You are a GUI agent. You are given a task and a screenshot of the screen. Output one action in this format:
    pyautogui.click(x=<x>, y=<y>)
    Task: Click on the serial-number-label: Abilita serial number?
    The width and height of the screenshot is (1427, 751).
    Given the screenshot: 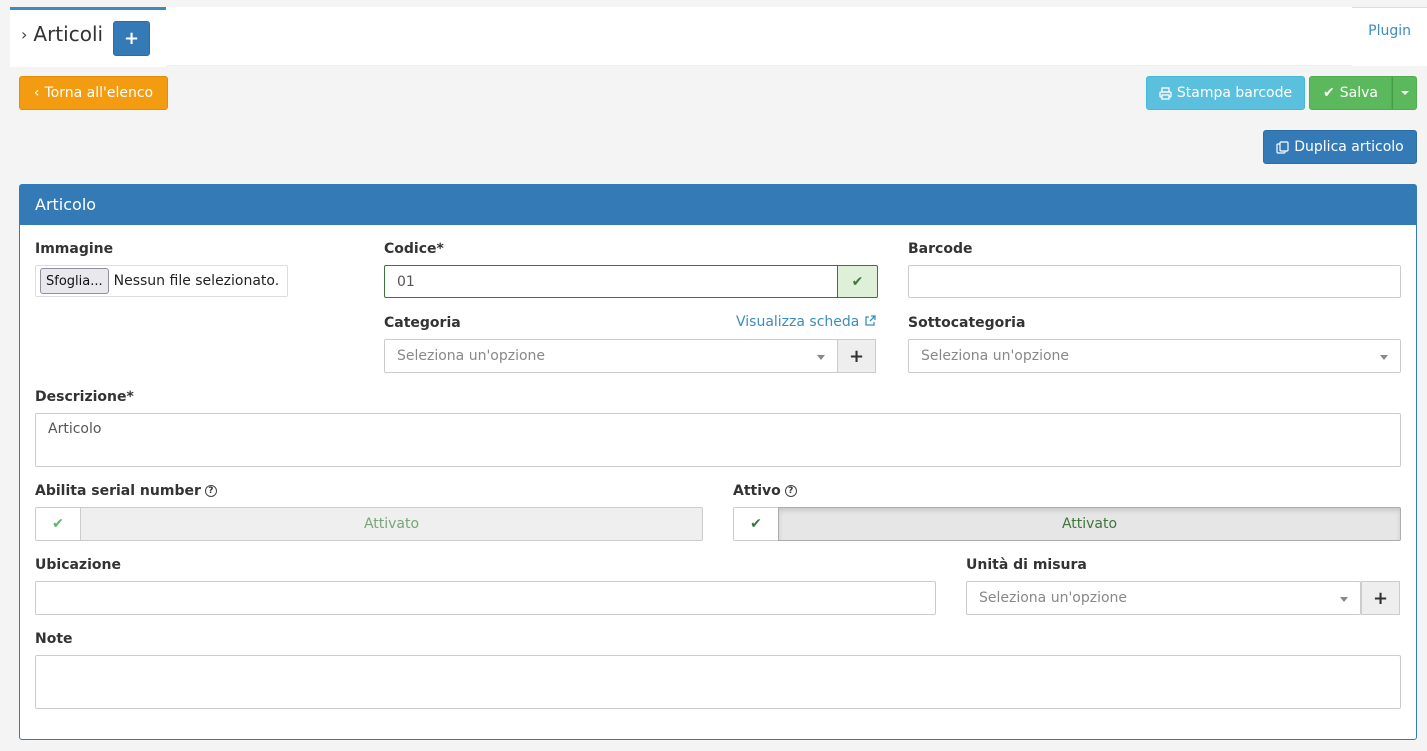 What is the action you would take?
    pyautogui.click(x=126, y=491)
    